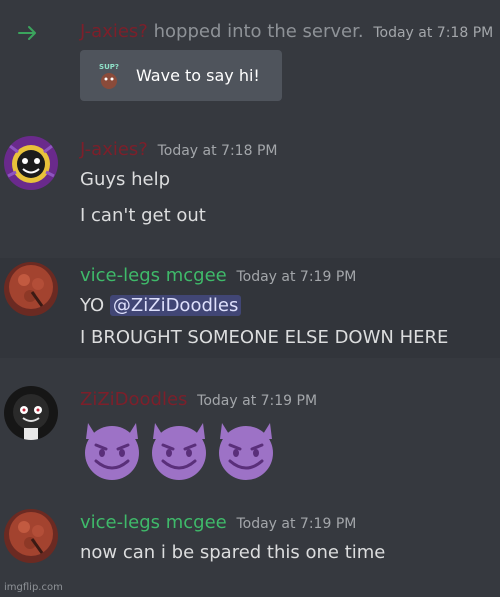 This screenshot has height=597, width=500. What do you see at coordinates (133, 399) in the screenshot?
I see `username: ZiZiDoodles` at bounding box center [133, 399].